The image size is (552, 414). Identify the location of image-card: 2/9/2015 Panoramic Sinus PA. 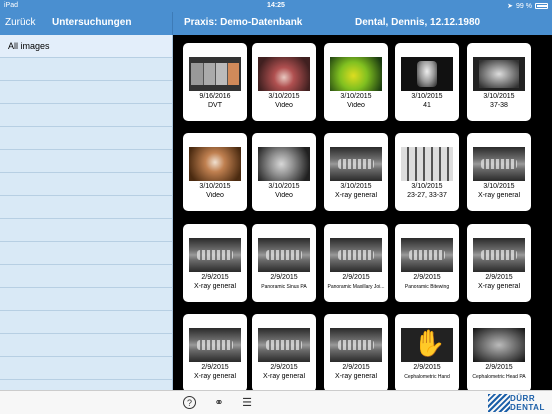
(284, 263).